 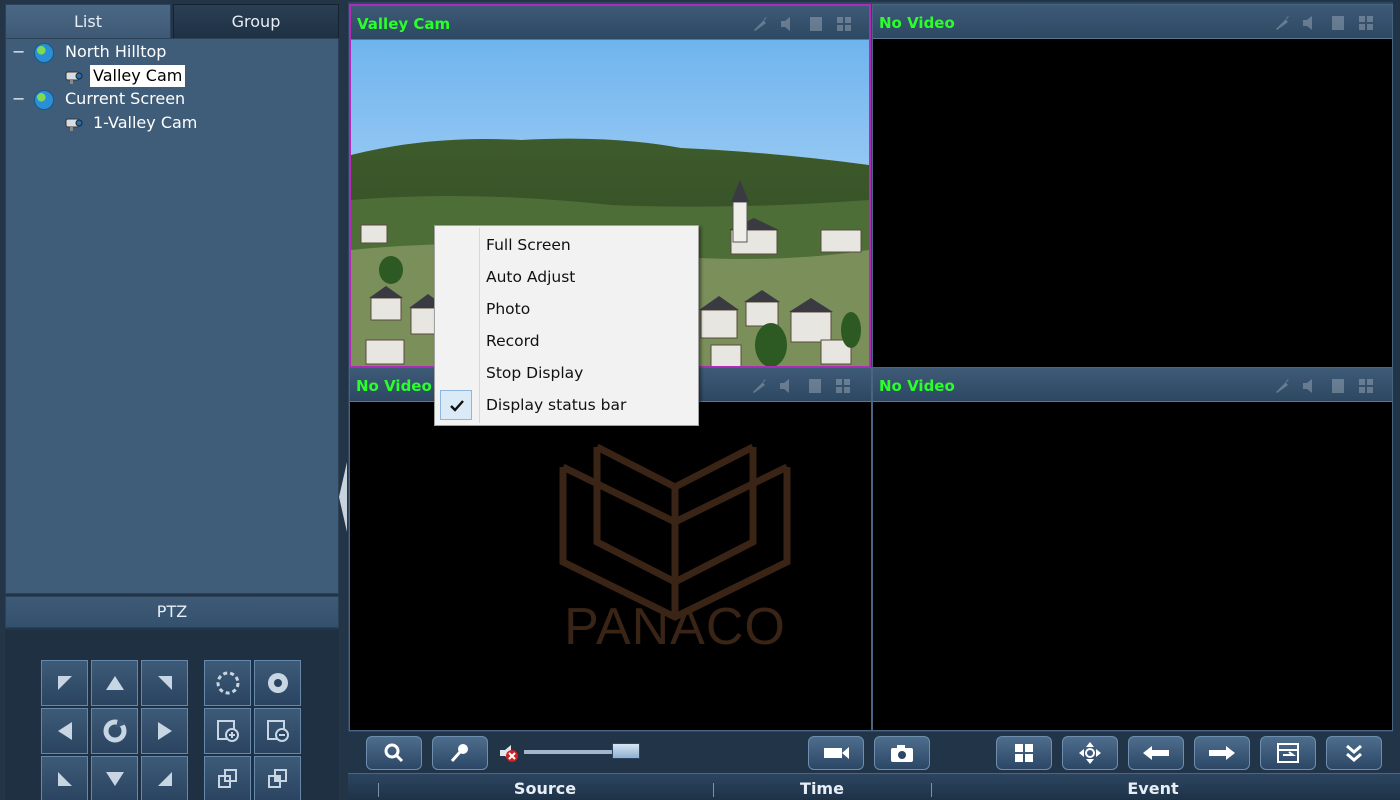 What do you see at coordinates (1132, 385) in the screenshot?
I see `video-cell-title-bar: No Video` at bounding box center [1132, 385].